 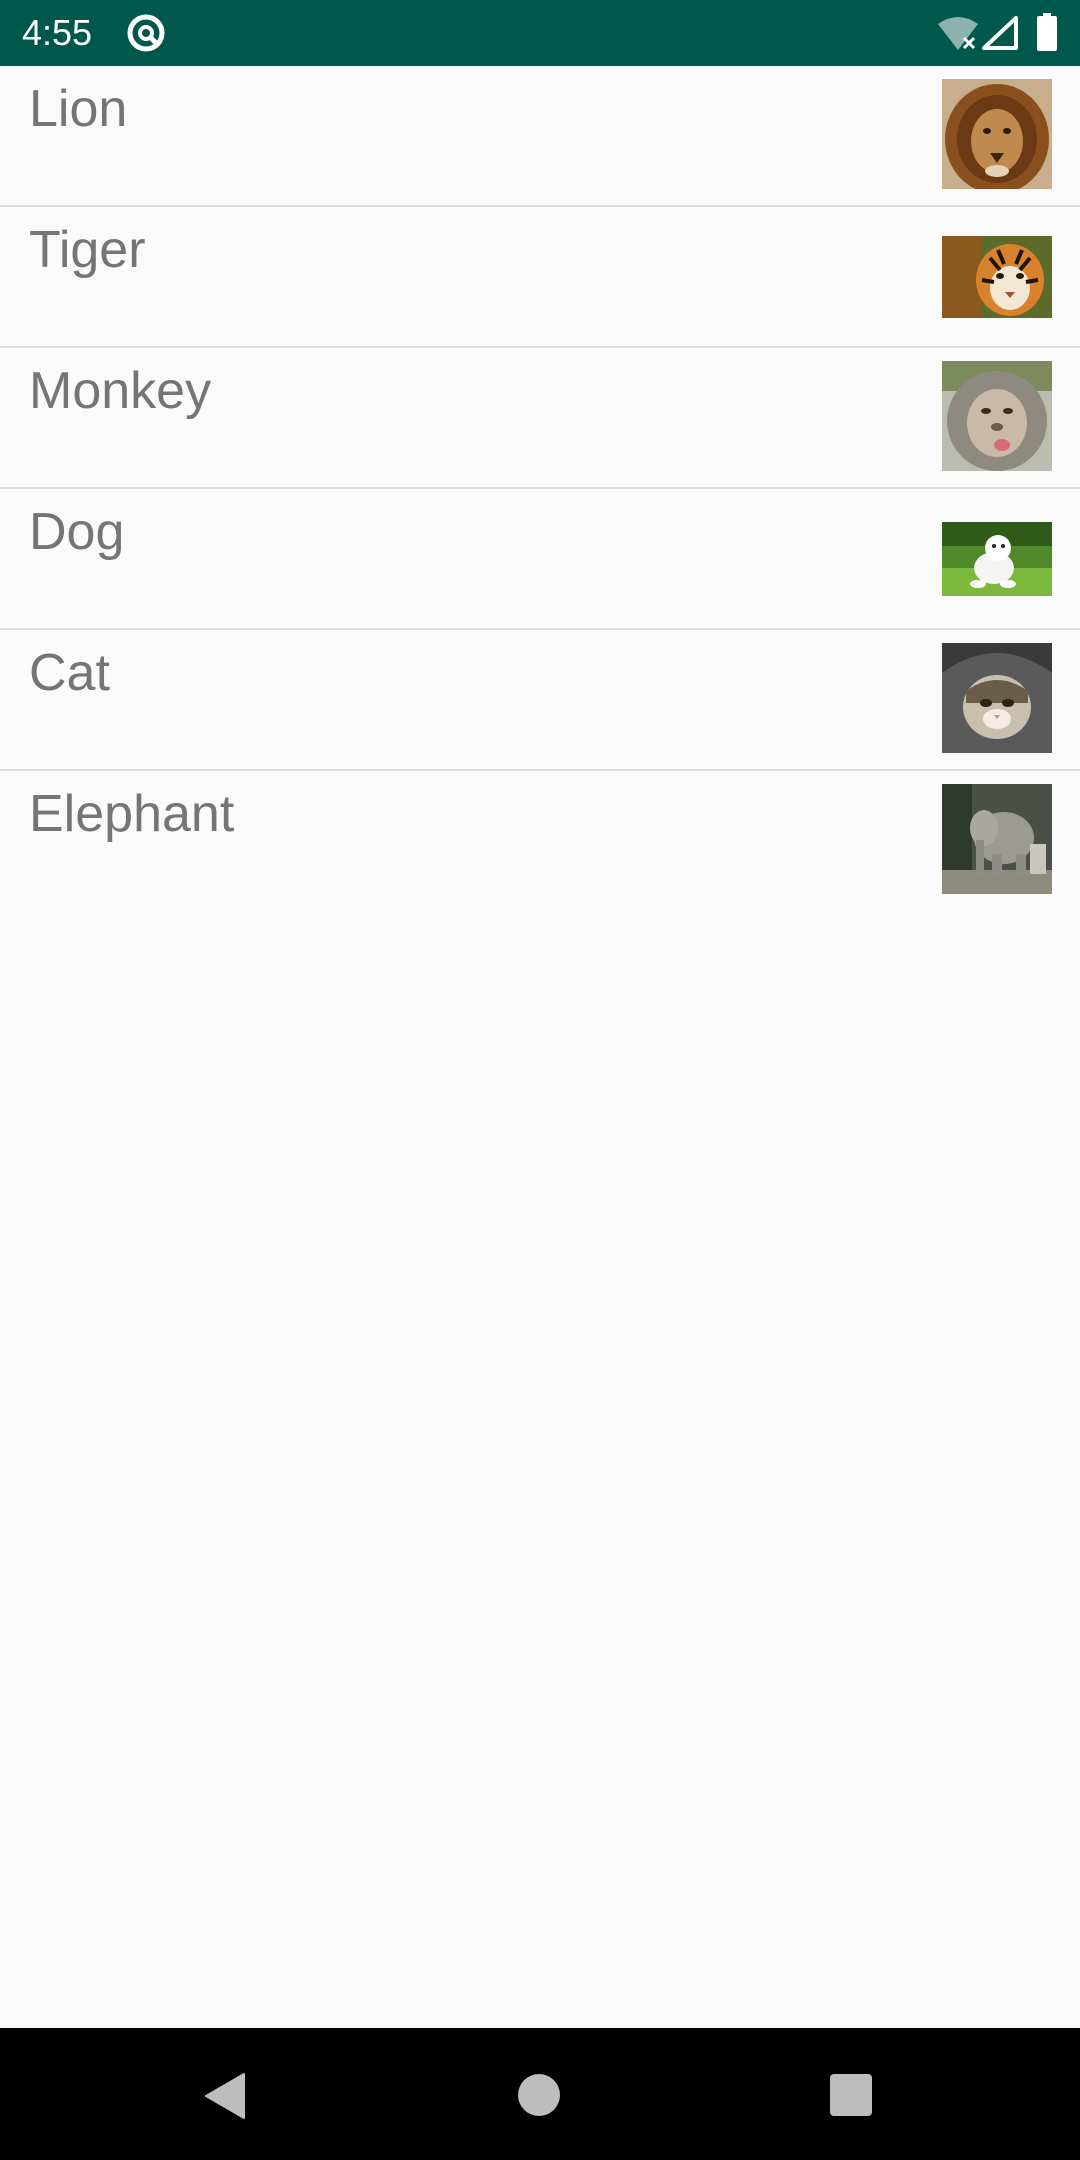 What do you see at coordinates (540, 33) in the screenshot?
I see `status-bar: 4:55` at bounding box center [540, 33].